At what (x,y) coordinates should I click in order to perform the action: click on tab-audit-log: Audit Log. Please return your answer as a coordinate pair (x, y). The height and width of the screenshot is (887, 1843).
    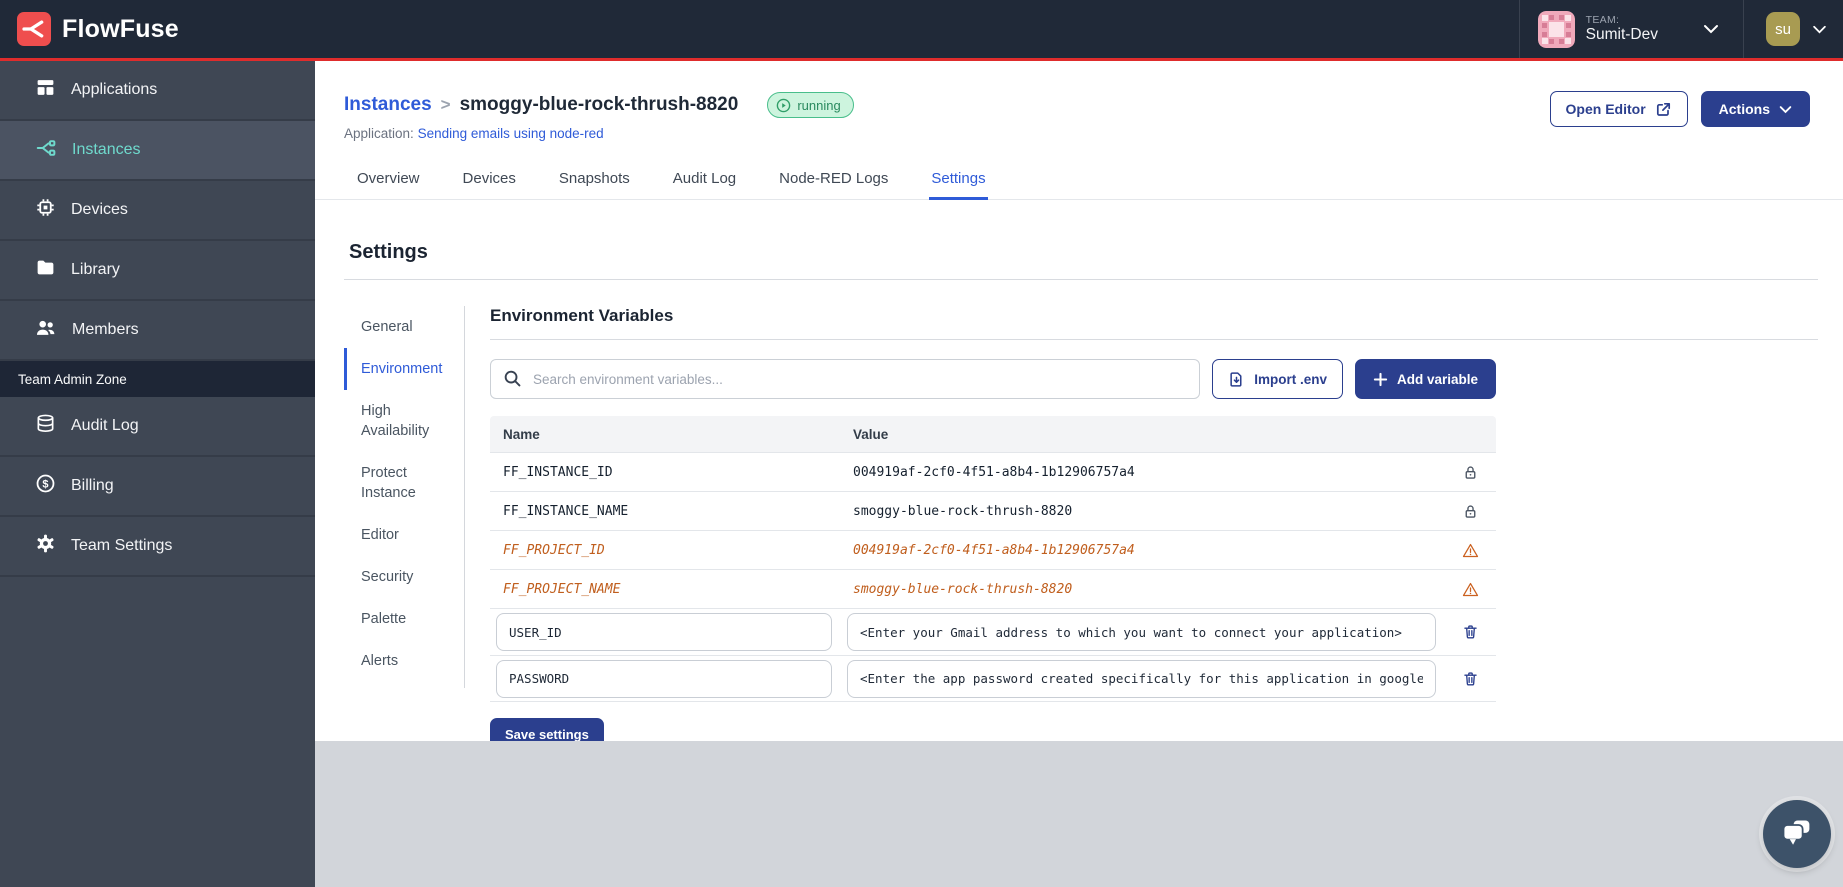
    Looking at the image, I should click on (704, 182).